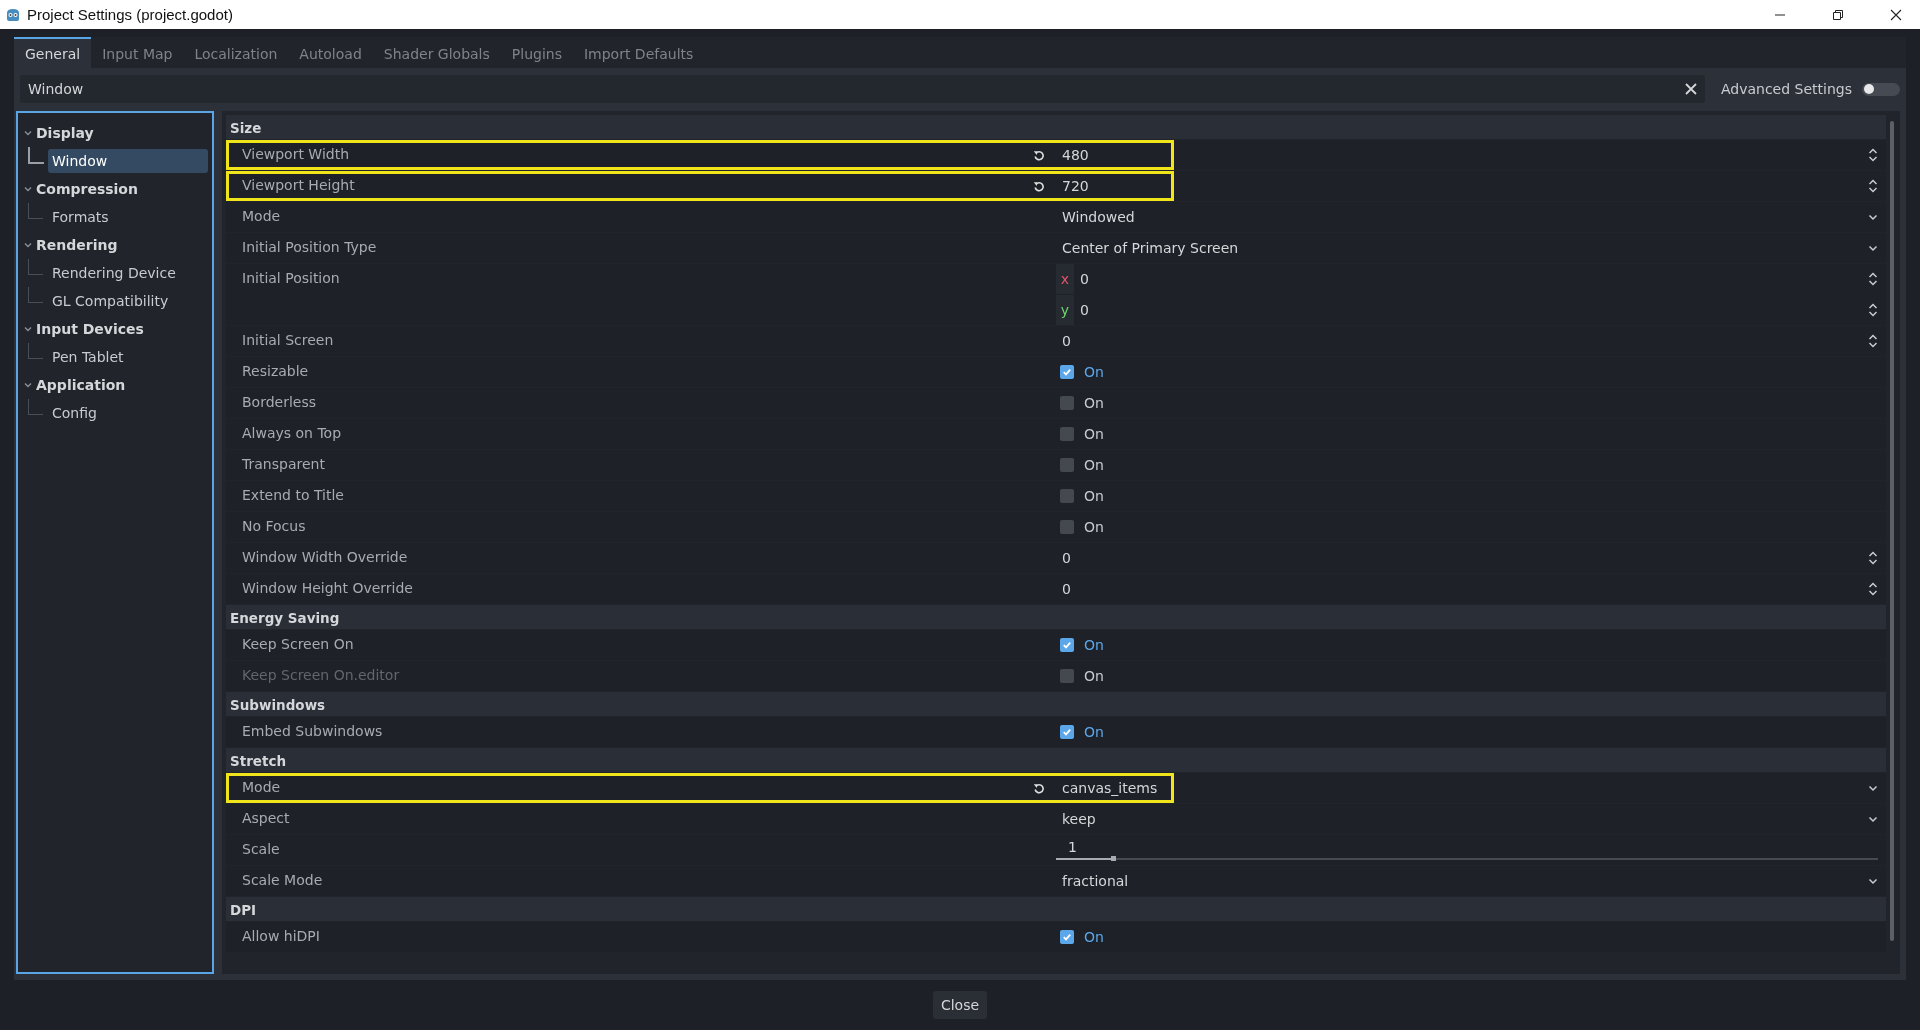 The height and width of the screenshot is (1030, 1920). What do you see at coordinates (1471, 248) in the screenshot?
I see `dropdown: Center of Primary Screen` at bounding box center [1471, 248].